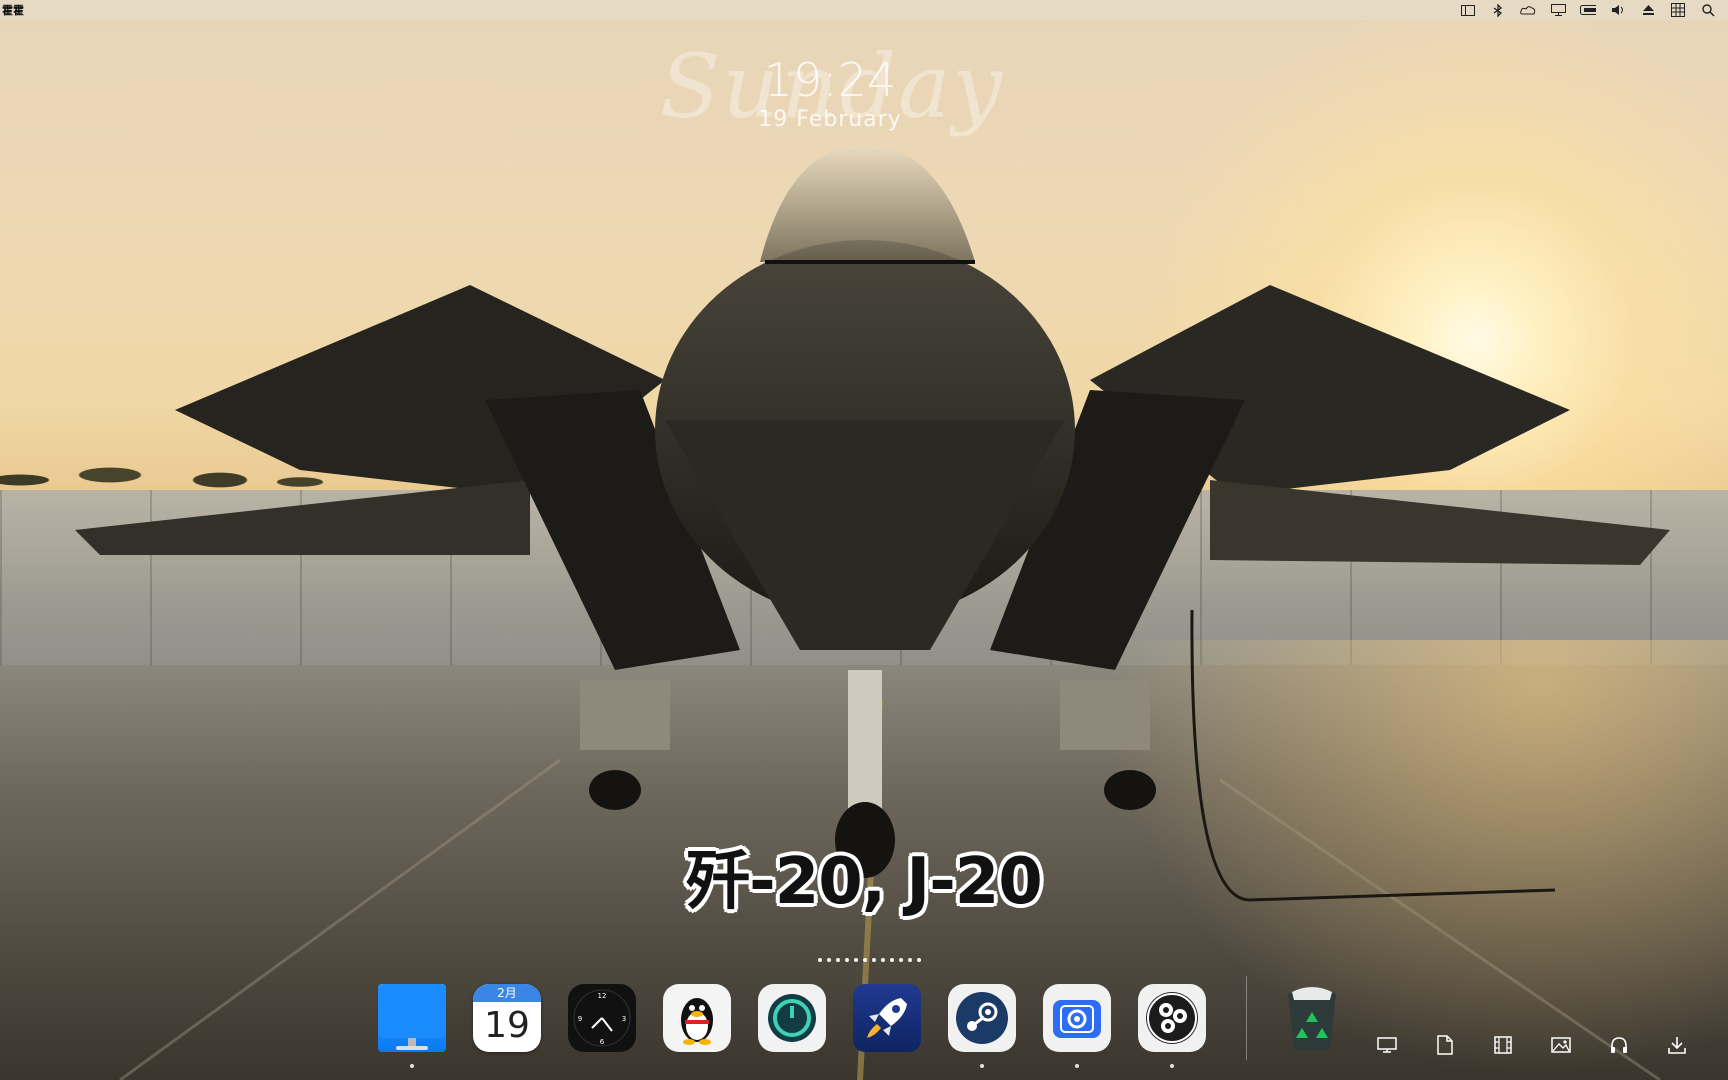 The width and height of the screenshot is (1728, 1080). Describe the element at coordinates (412, 1026) in the screenshot. I see `dock-finder` at that location.